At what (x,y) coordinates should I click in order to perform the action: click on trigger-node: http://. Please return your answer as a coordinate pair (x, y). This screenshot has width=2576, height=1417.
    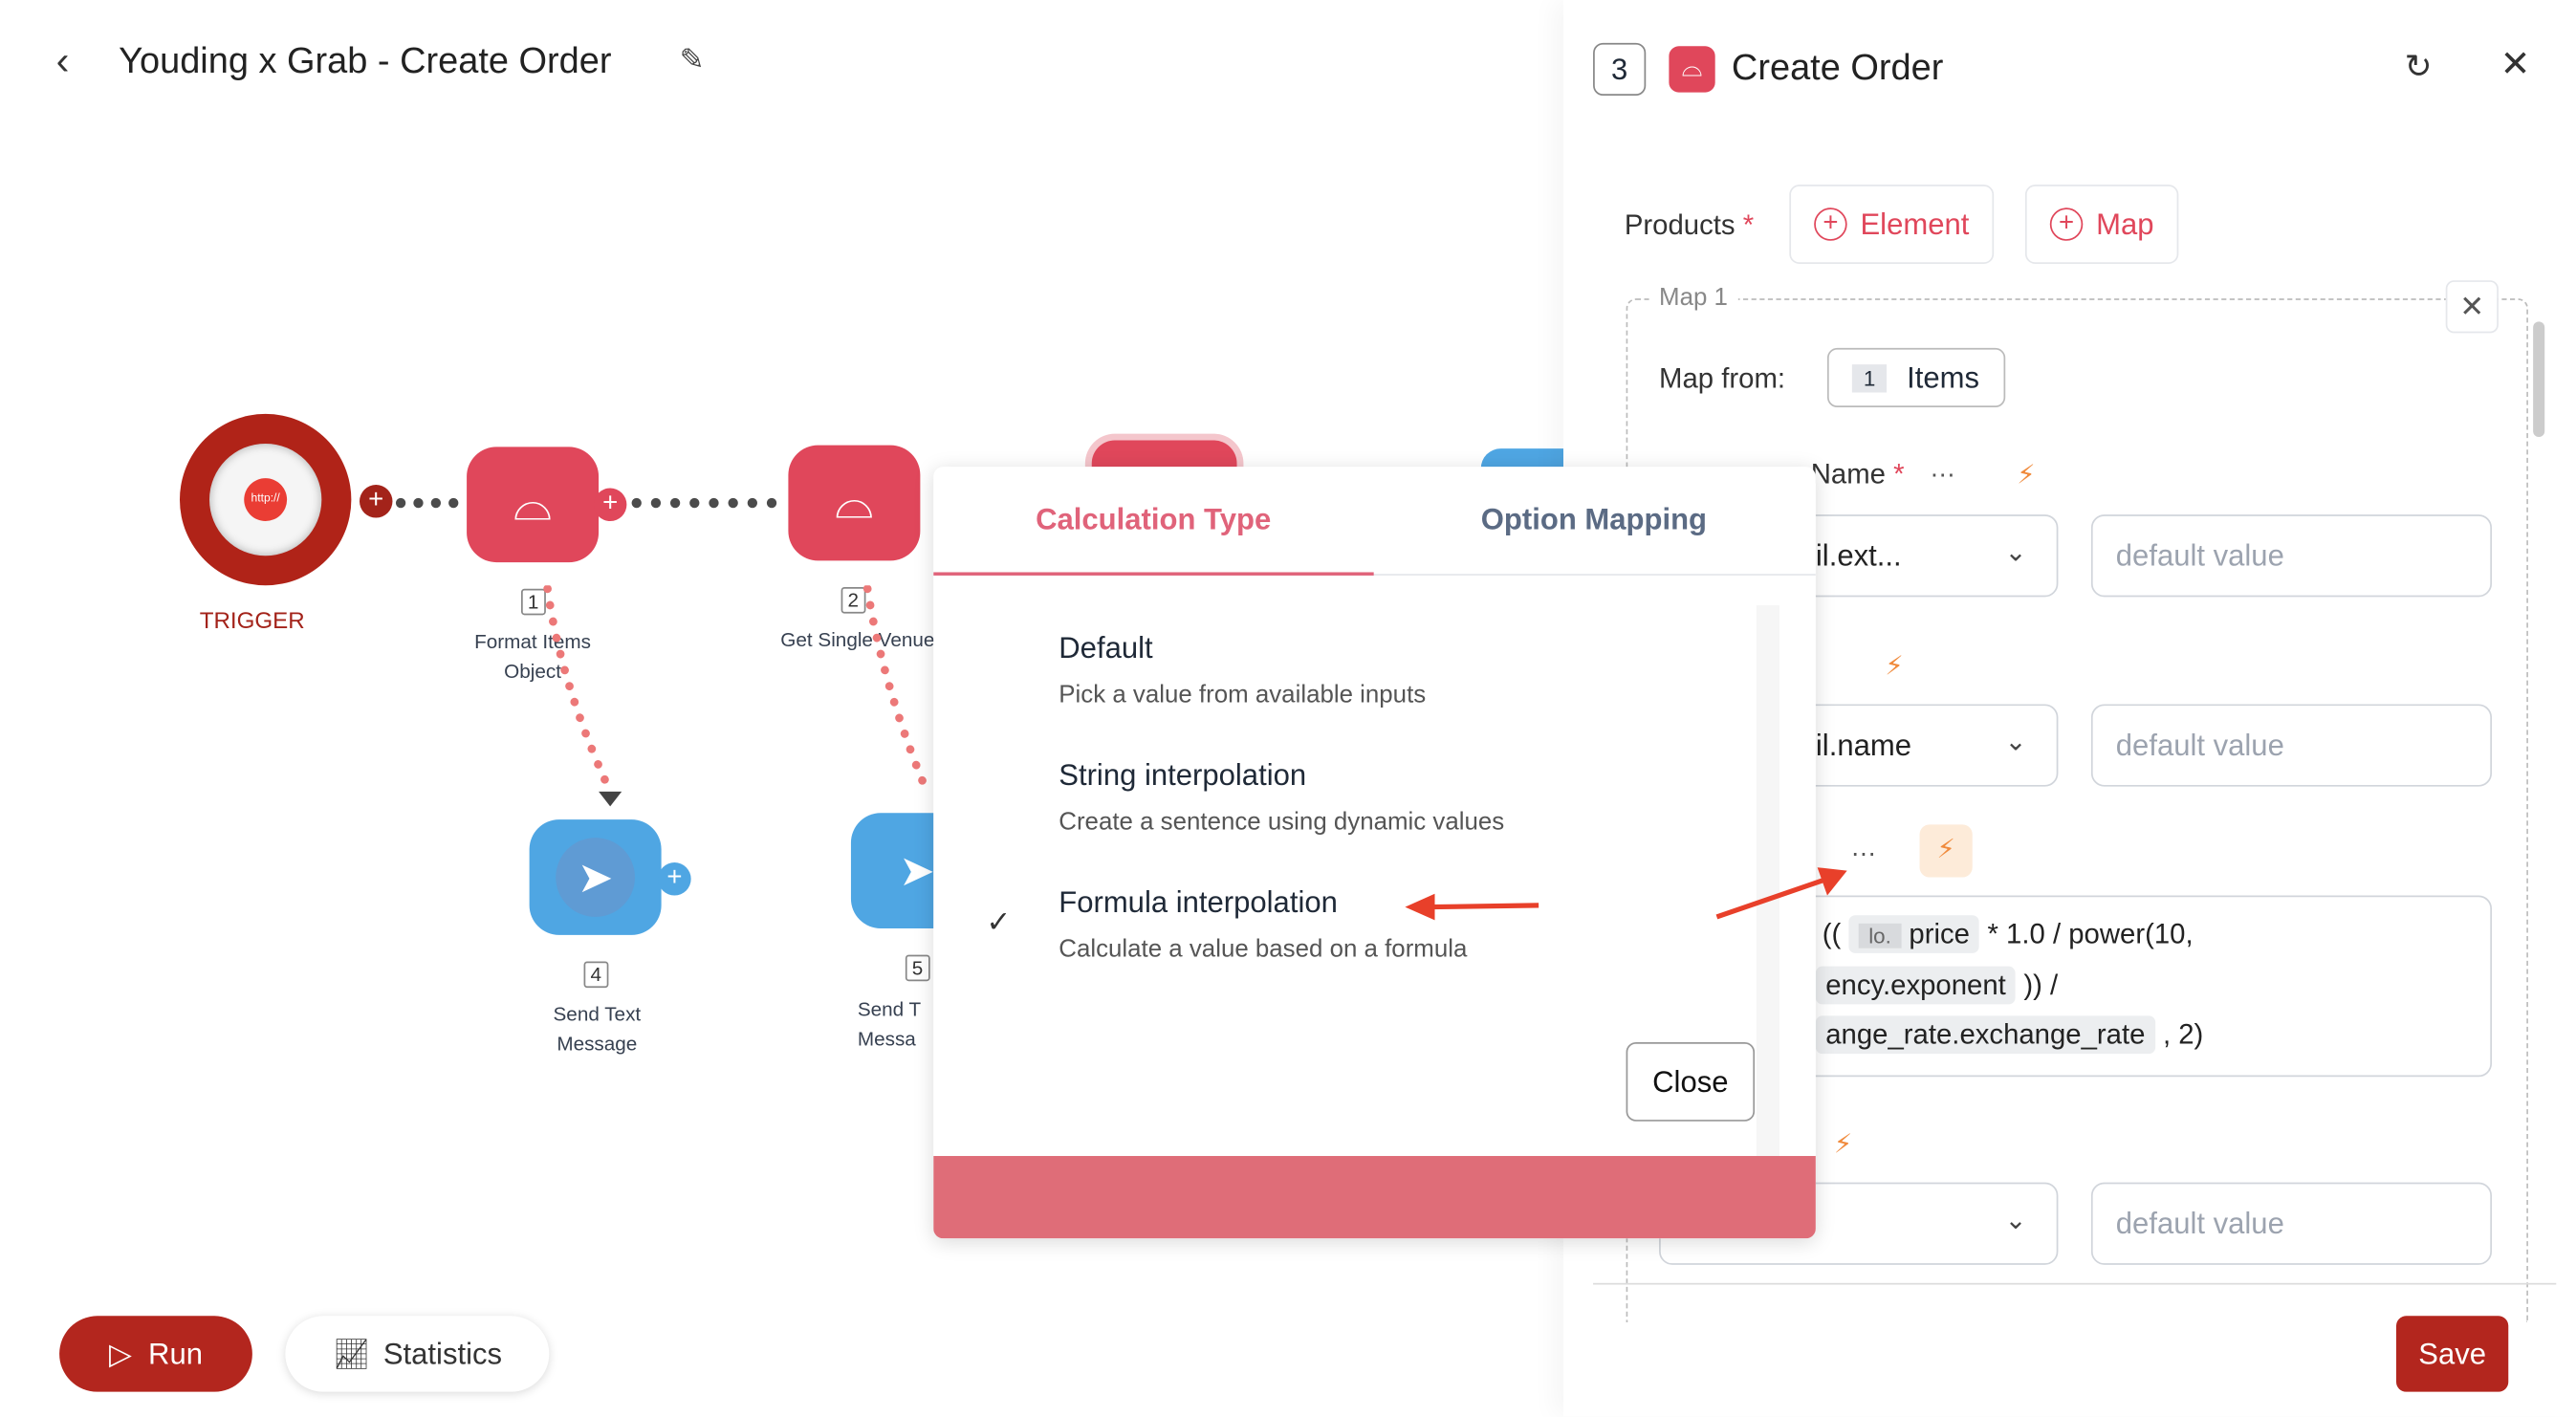
    Looking at the image, I should click on (265, 499).